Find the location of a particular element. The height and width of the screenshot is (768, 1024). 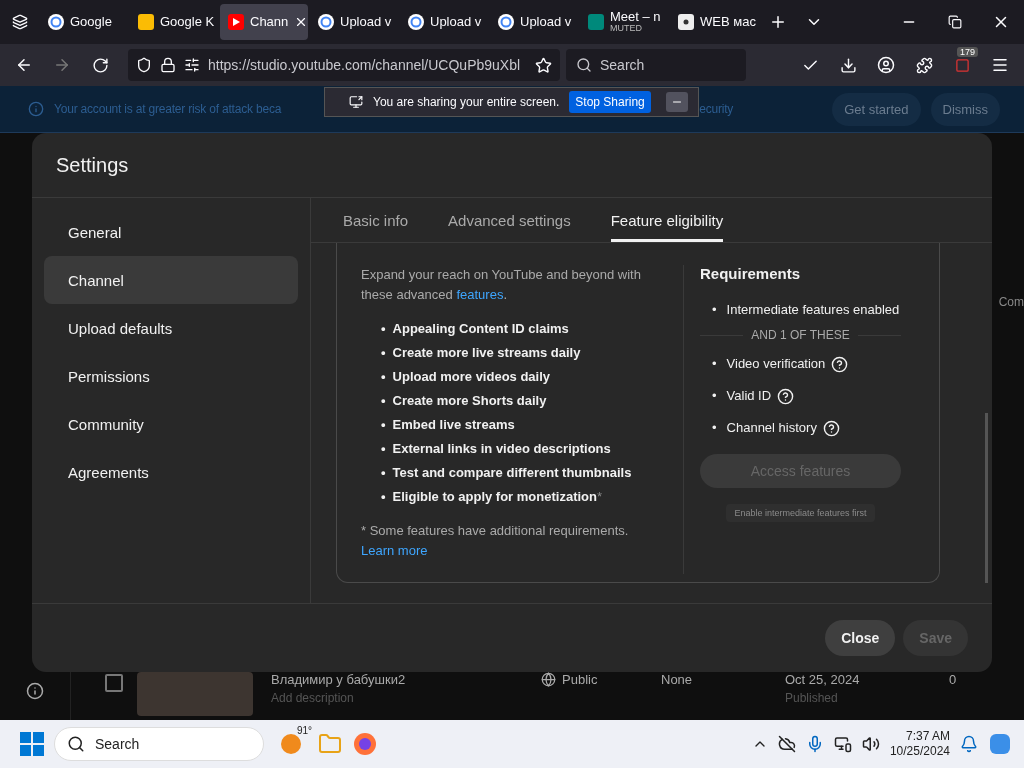

search-field: Search is located at coordinates (656, 65).